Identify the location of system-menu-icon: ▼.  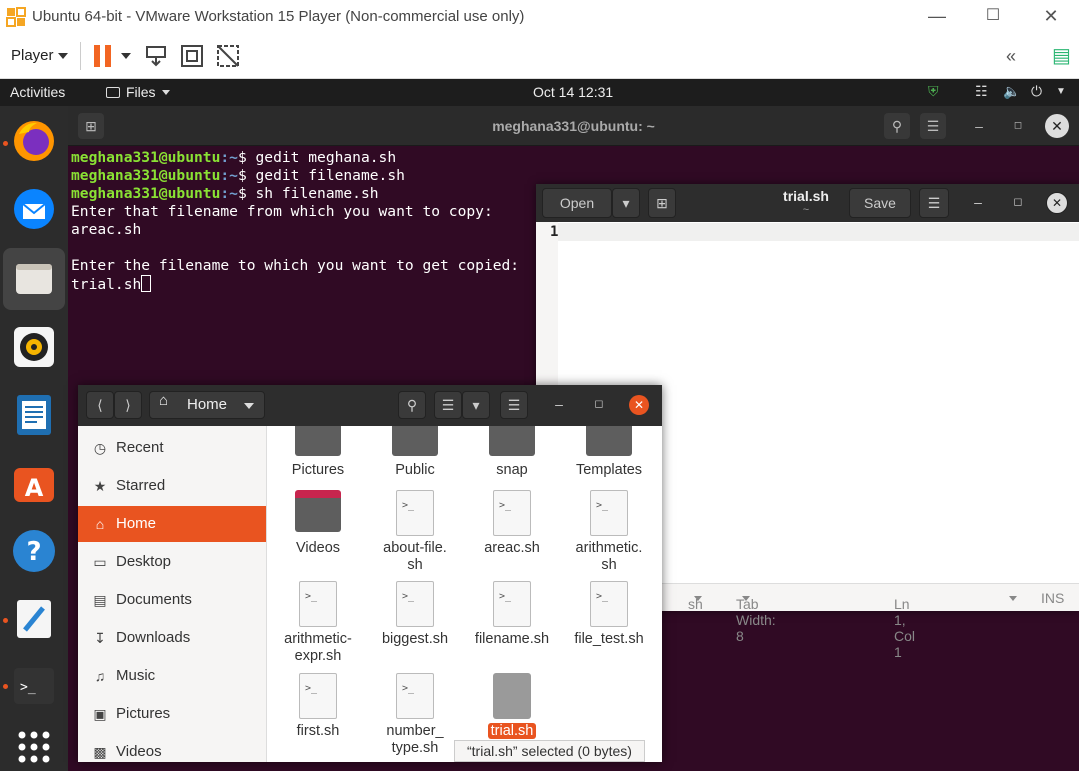
(1061, 91).